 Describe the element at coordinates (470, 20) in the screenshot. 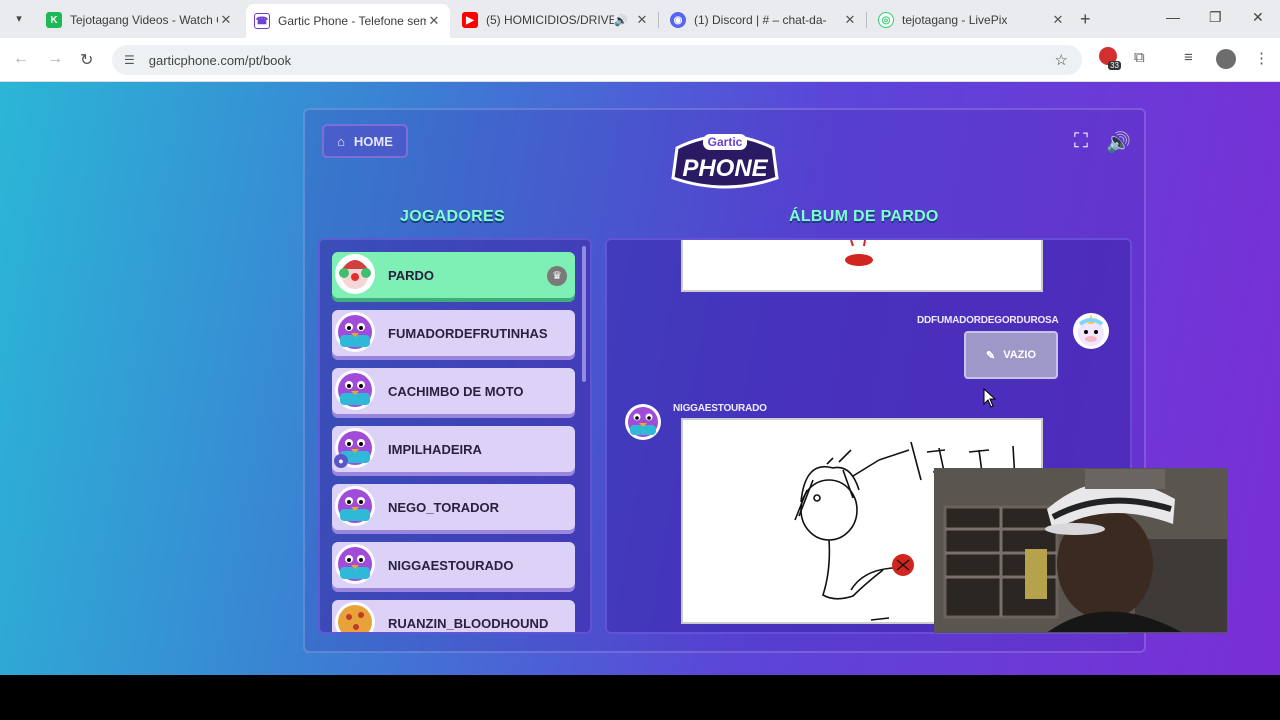

I see `youtube-icon: ▶` at that location.